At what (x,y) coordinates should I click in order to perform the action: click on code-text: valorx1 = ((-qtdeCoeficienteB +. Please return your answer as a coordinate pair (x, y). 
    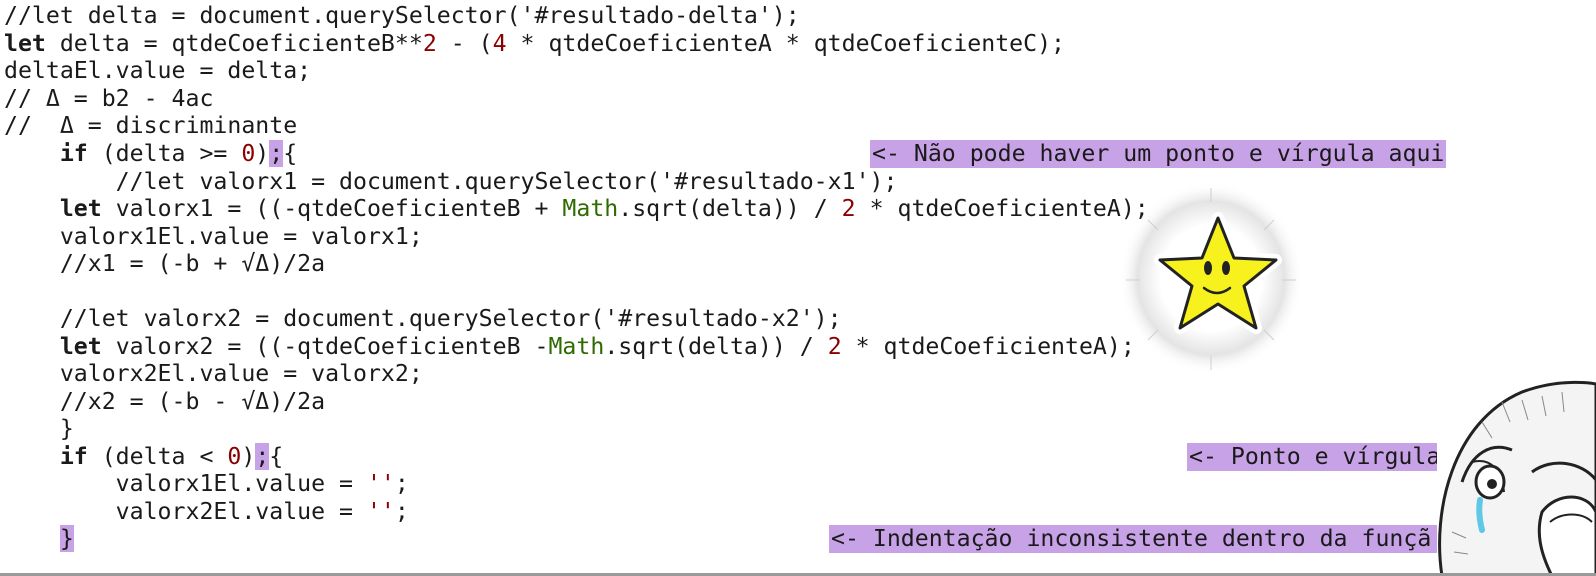
    Looking at the image, I should click on (332, 208).